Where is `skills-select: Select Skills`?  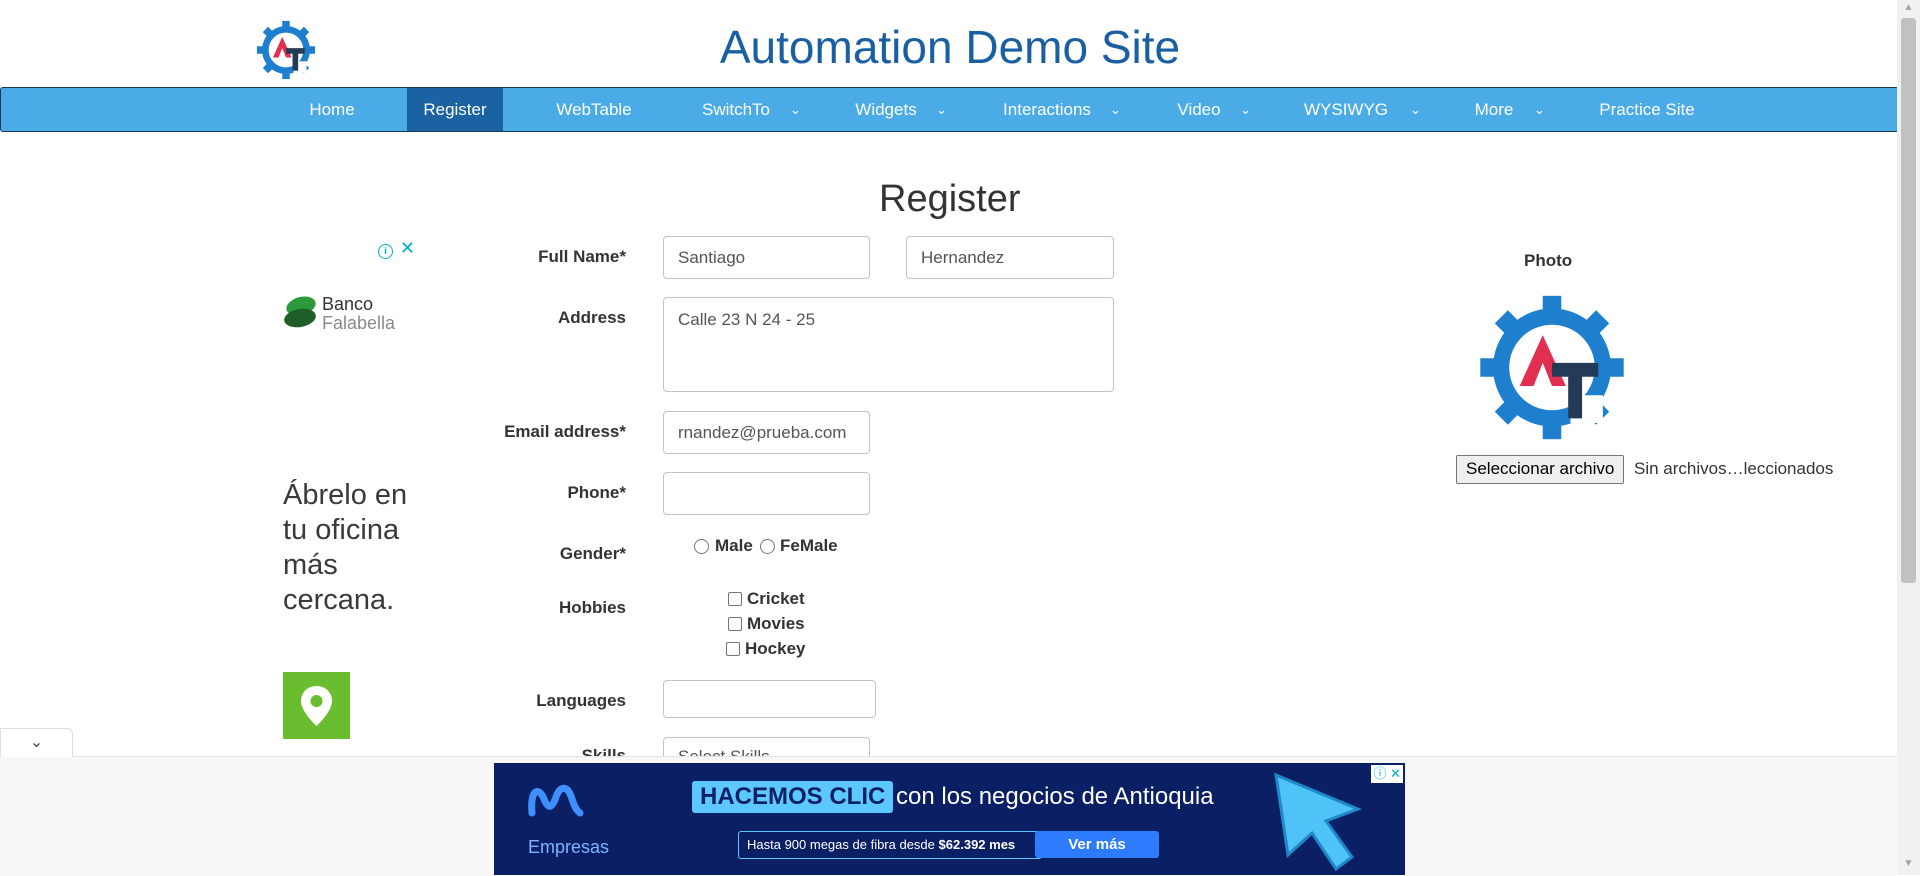 skills-select: Select Skills is located at coordinates (766, 746).